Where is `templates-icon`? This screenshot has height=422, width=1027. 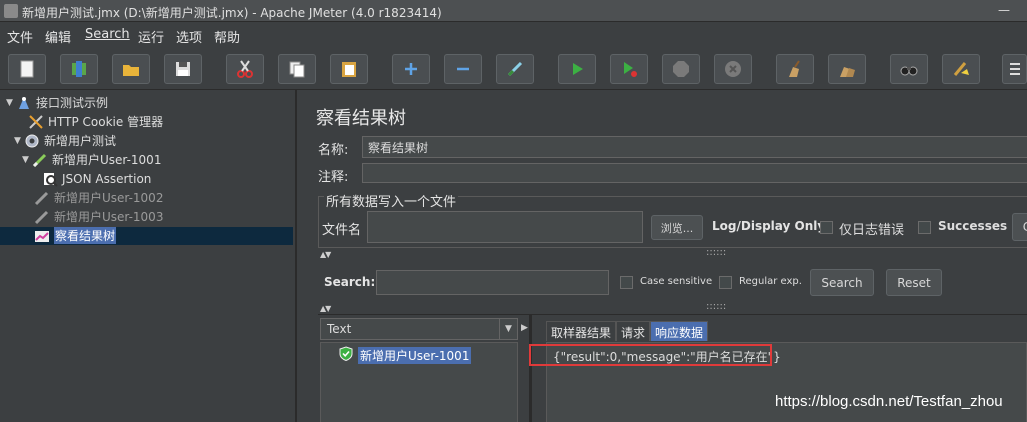
templates-icon is located at coordinates (79, 69).